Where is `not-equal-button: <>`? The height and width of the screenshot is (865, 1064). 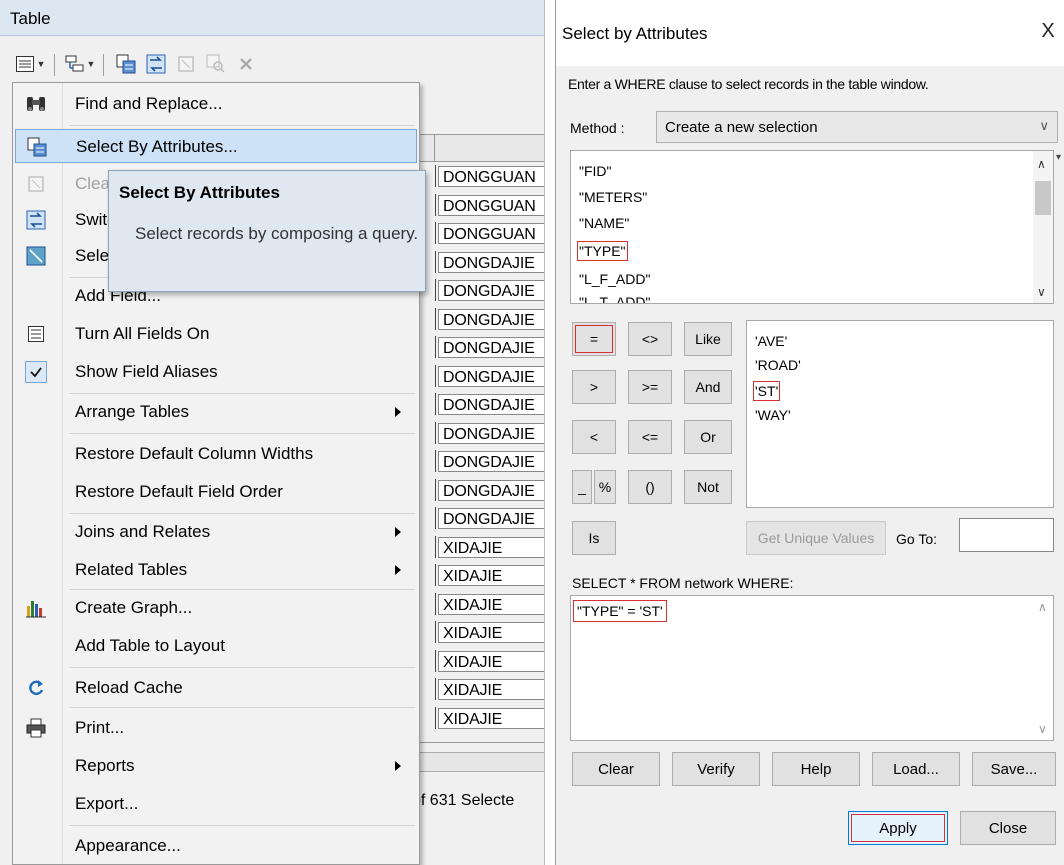 not-equal-button: <> is located at coordinates (650, 339).